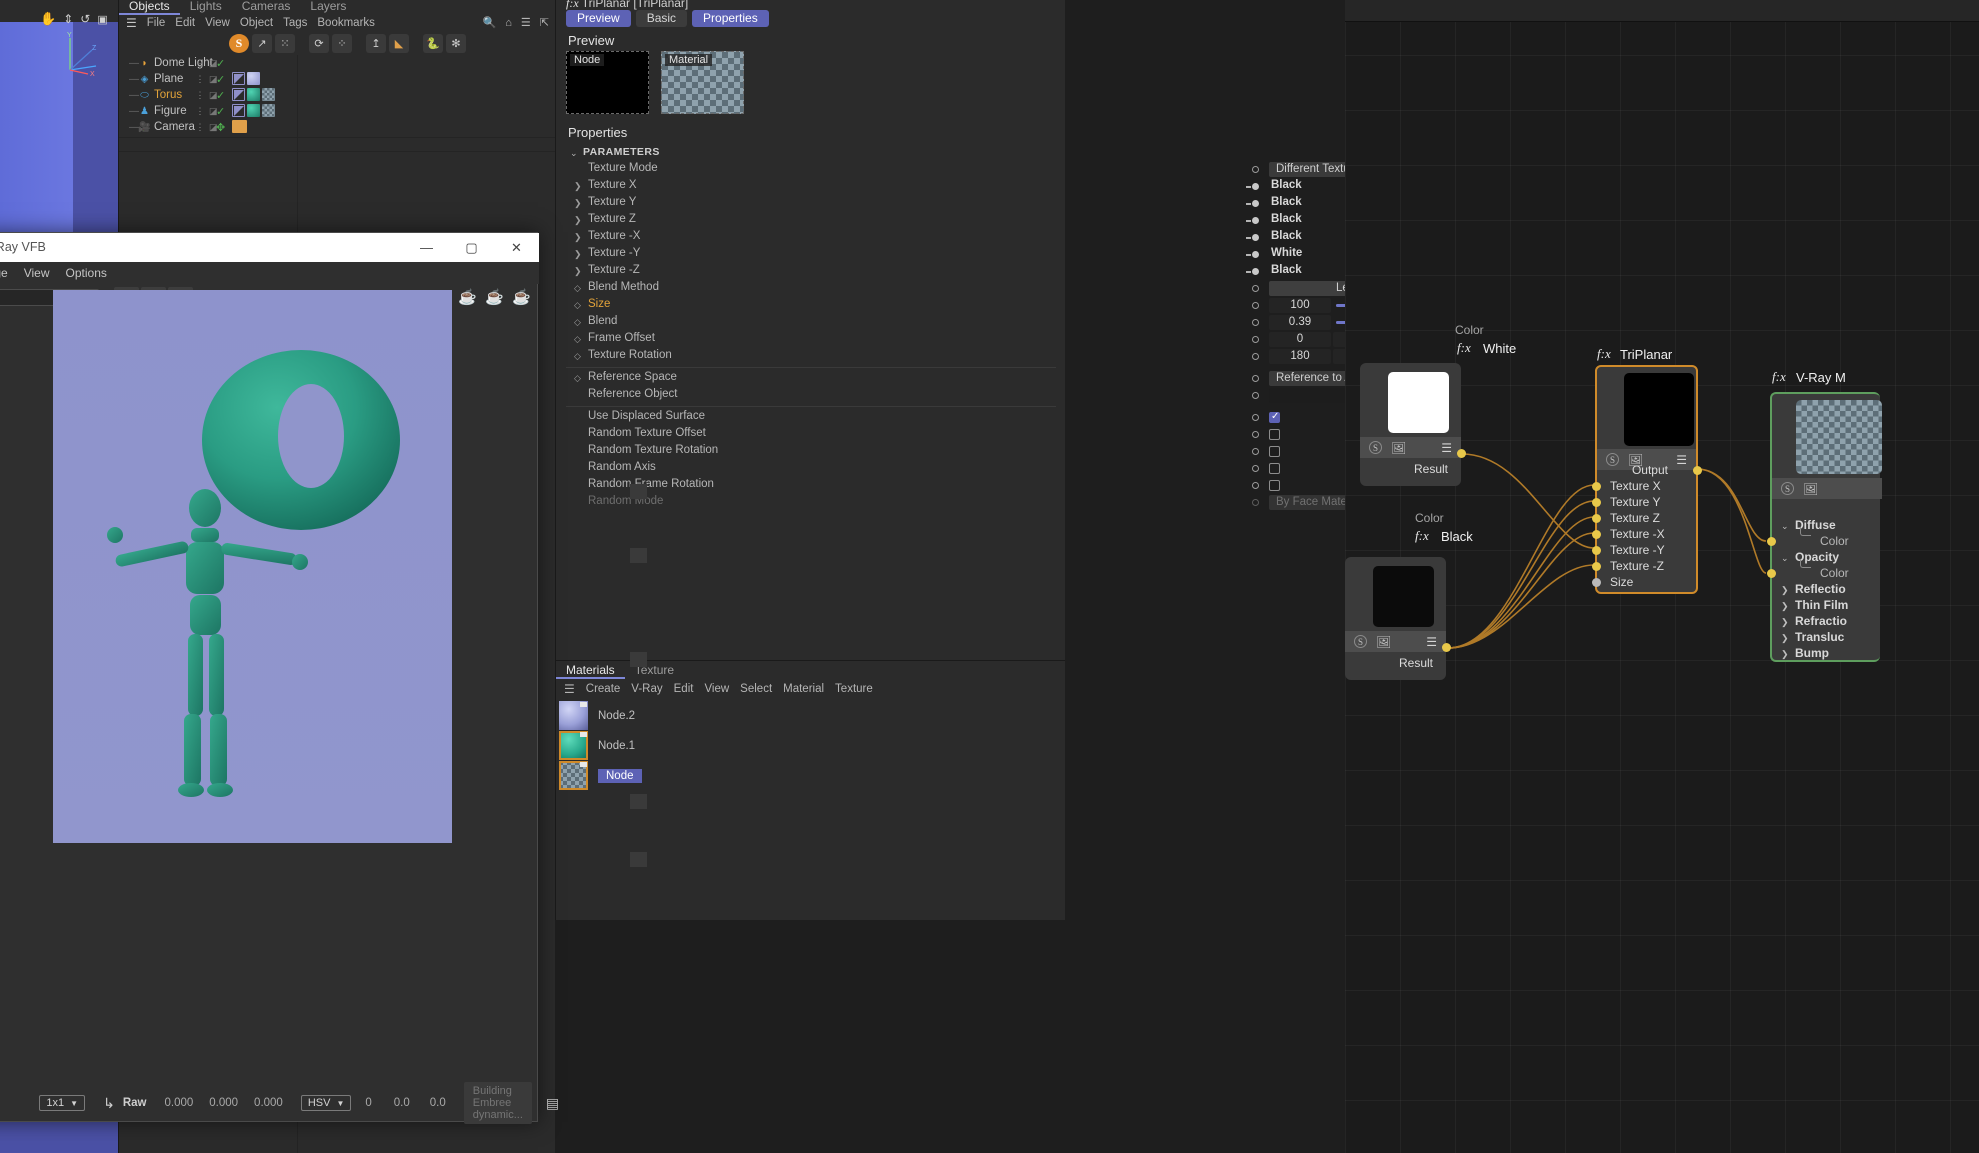 The image size is (1979, 1153). I want to click on material-thumbnail, so click(573, 715).